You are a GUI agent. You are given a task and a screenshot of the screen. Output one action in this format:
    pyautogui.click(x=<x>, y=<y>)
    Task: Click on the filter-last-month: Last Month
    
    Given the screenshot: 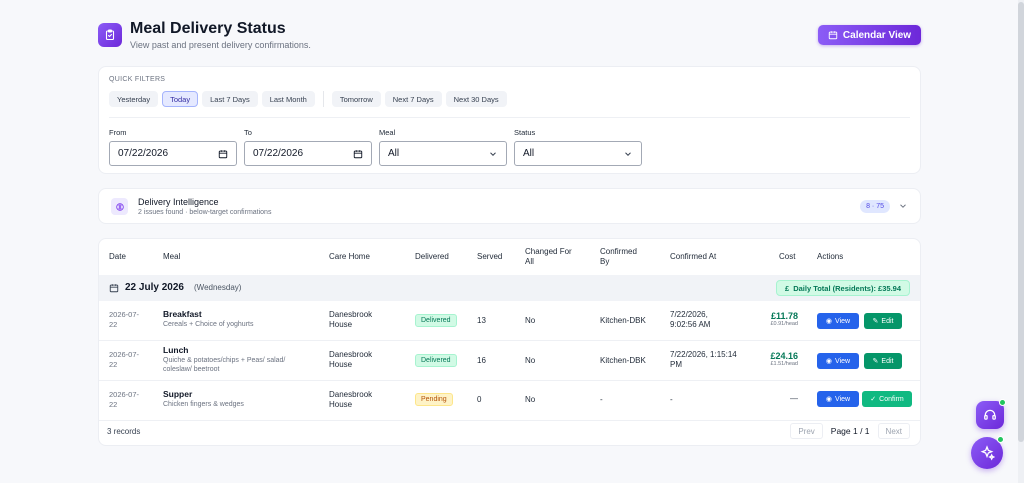 What is the action you would take?
    pyautogui.click(x=288, y=99)
    